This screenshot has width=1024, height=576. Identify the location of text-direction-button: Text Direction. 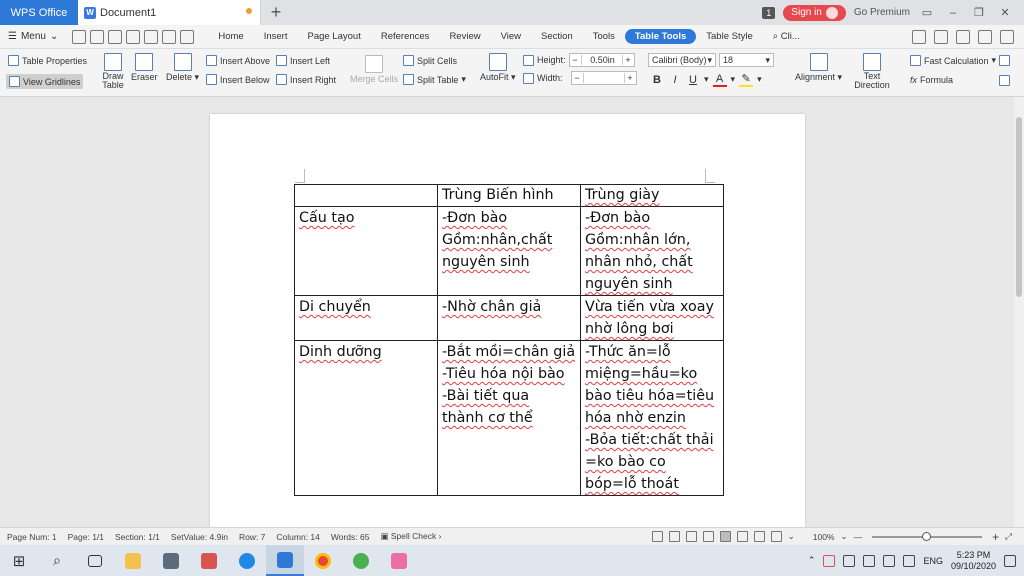
(872, 71).